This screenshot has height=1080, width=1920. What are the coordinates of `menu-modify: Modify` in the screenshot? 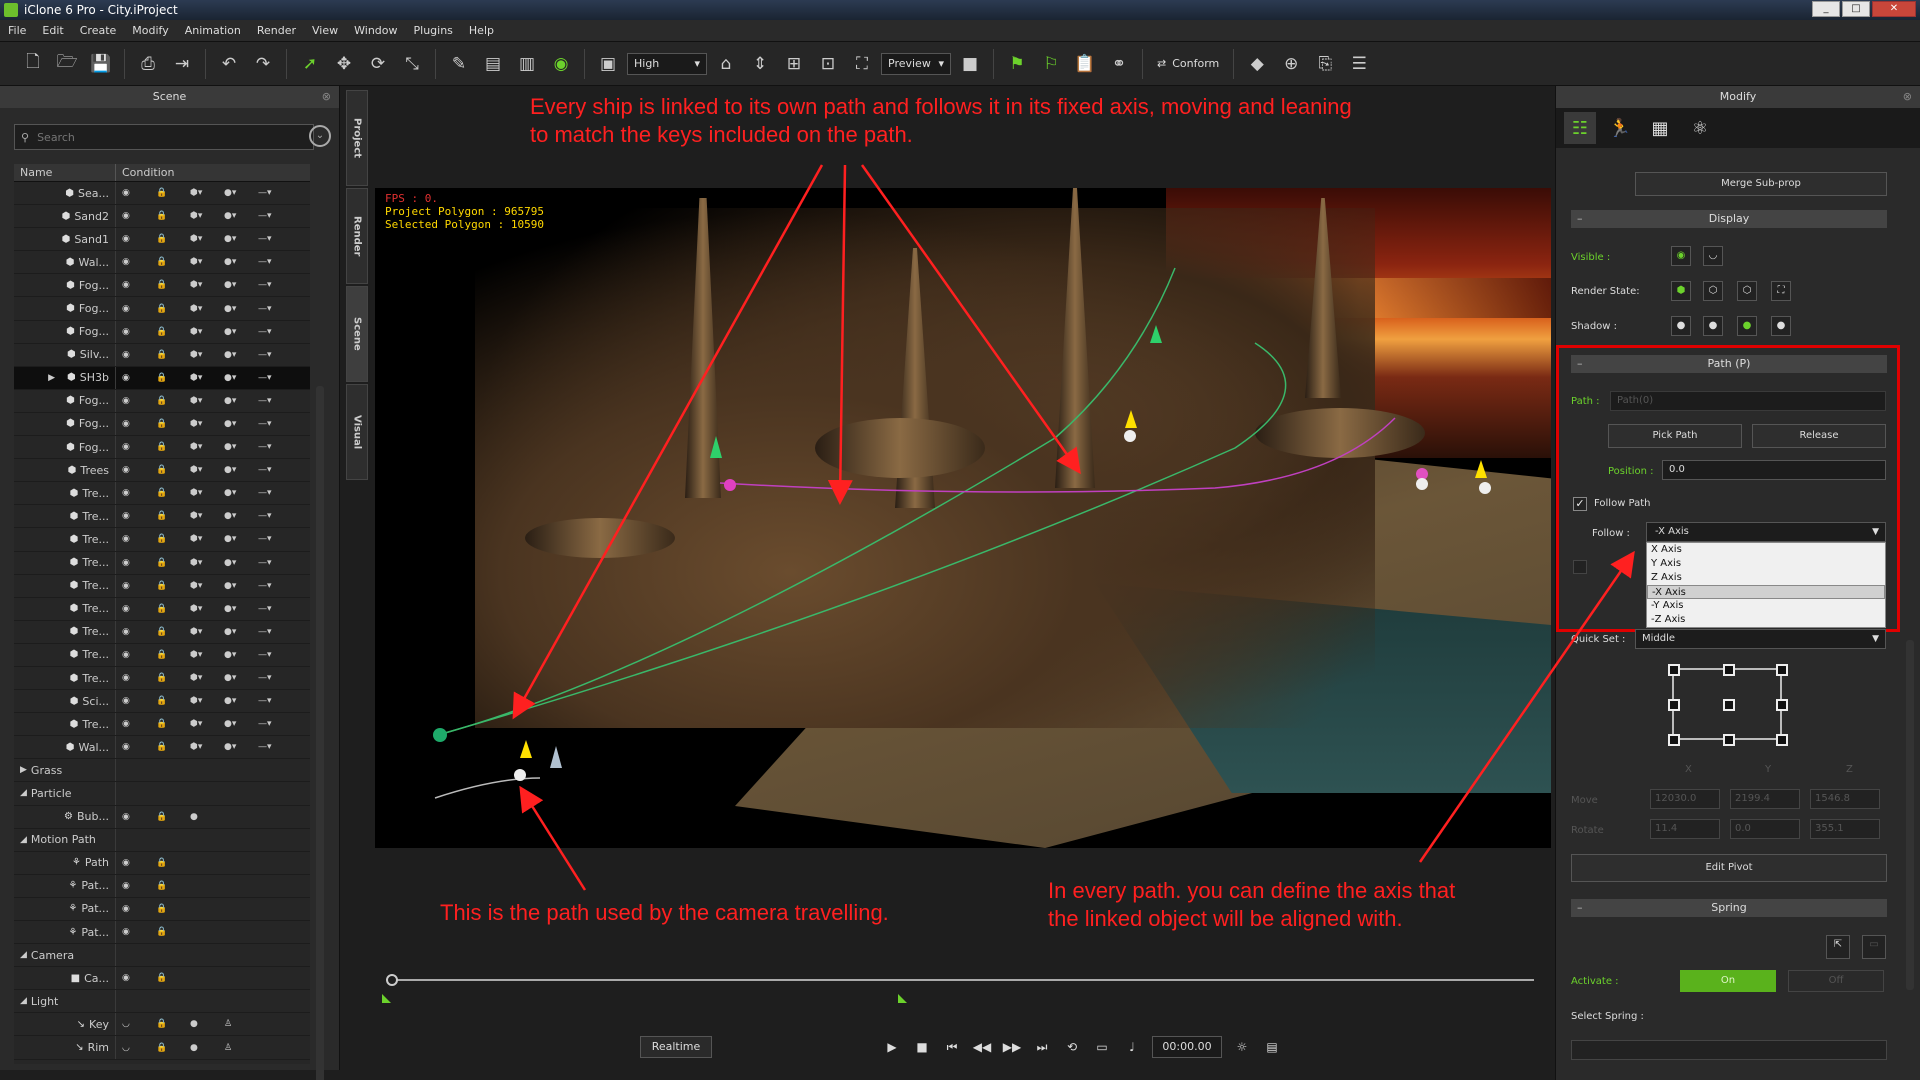 It's located at (150, 30).